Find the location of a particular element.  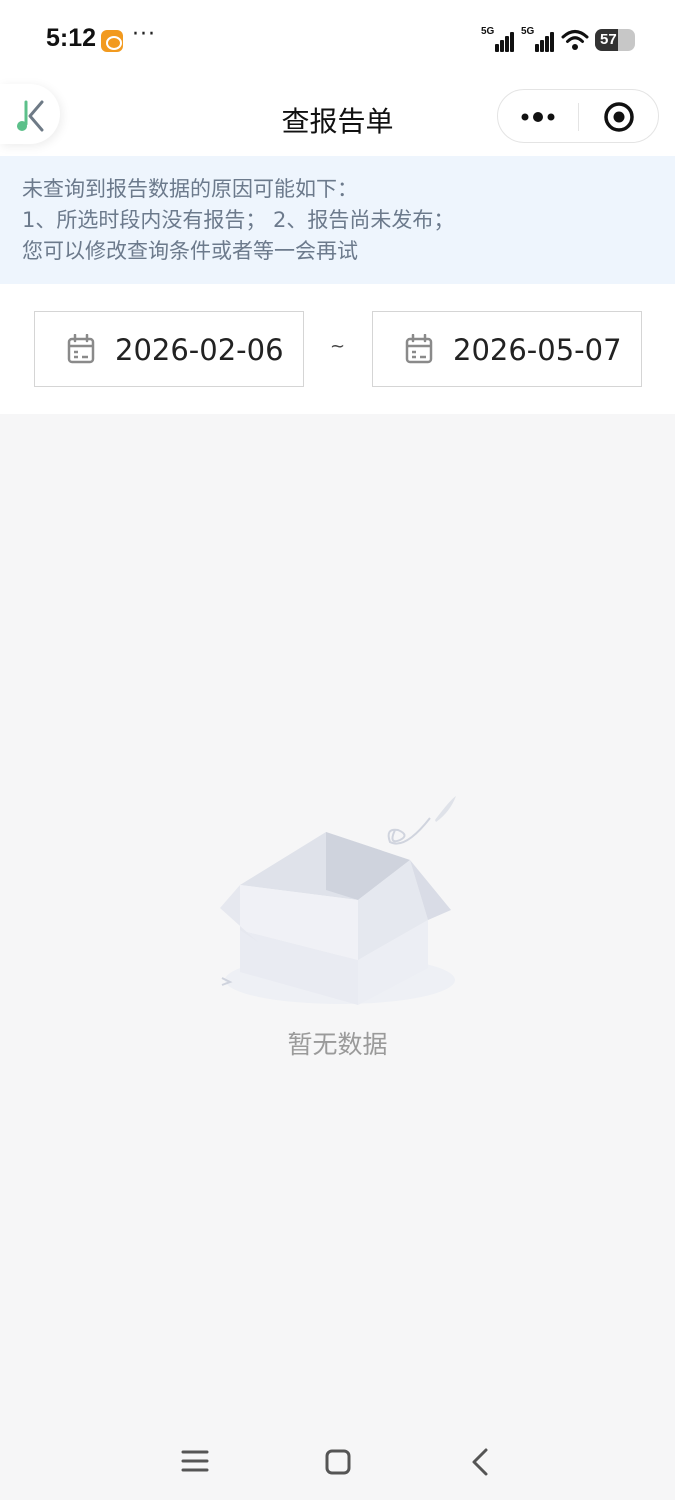

mini-program-capsule is located at coordinates (578, 116).